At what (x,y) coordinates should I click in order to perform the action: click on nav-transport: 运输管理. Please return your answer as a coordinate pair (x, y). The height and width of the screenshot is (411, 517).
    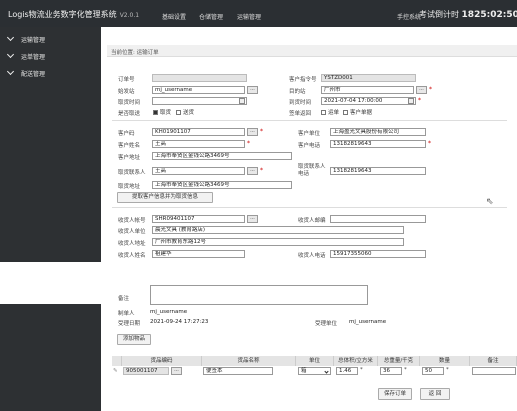
    Looking at the image, I should click on (249, 16).